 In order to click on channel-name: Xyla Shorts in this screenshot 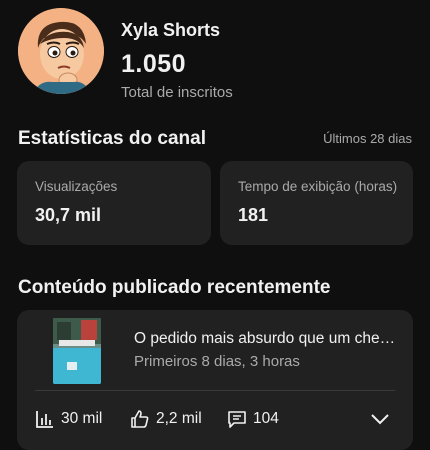, I will do `click(171, 30)`.